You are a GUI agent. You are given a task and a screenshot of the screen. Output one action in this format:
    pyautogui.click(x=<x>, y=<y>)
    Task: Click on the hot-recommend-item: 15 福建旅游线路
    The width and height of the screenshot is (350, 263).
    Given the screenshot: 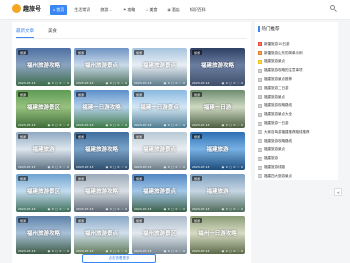 What is the action you would take?
    pyautogui.click(x=297, y=167)
    